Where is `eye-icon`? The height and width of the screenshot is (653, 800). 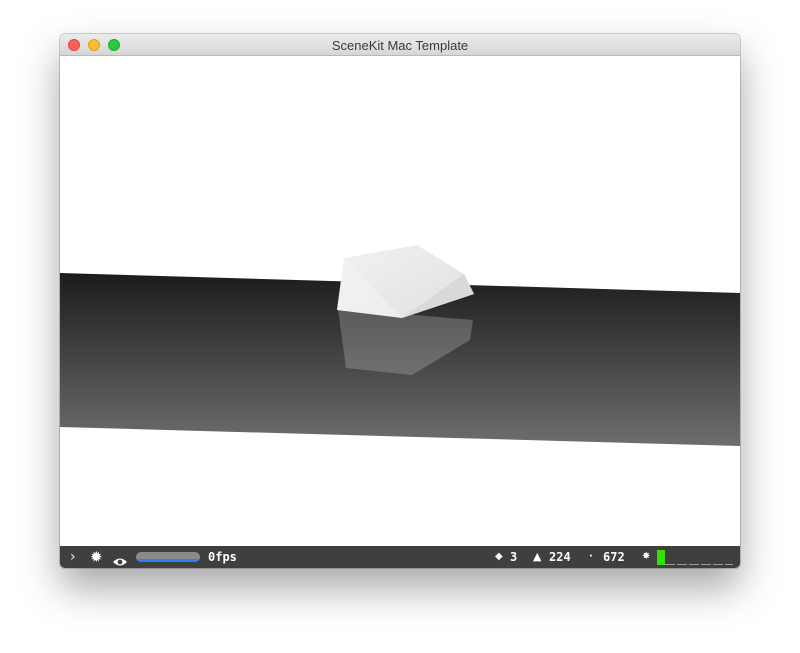 eye-icon is located at coordinates (120, 559).